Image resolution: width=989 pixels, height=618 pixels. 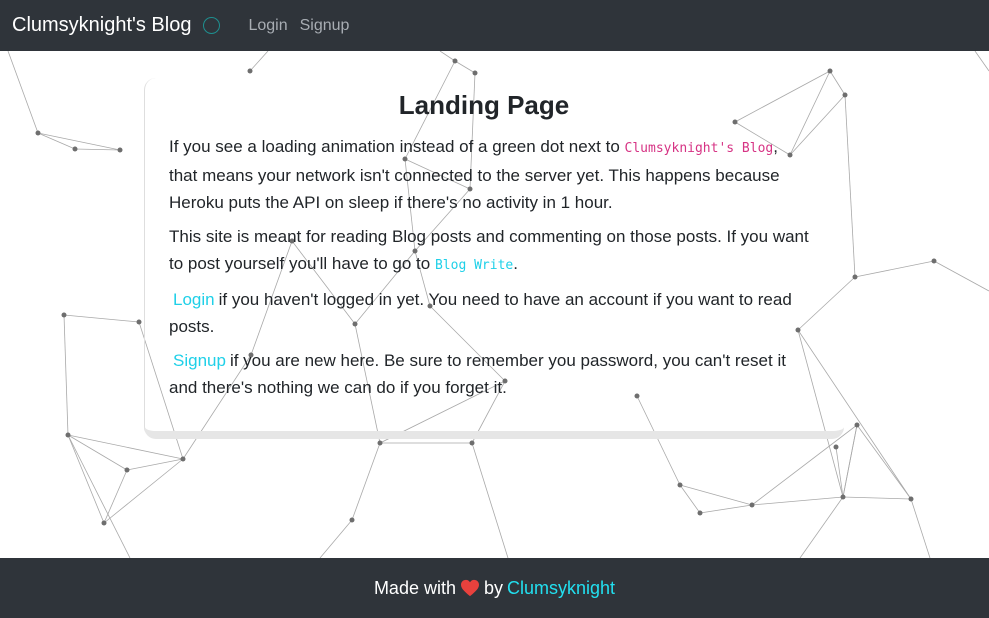 I want to click on footer-made-with: Made with, so click(x=414, y=587).